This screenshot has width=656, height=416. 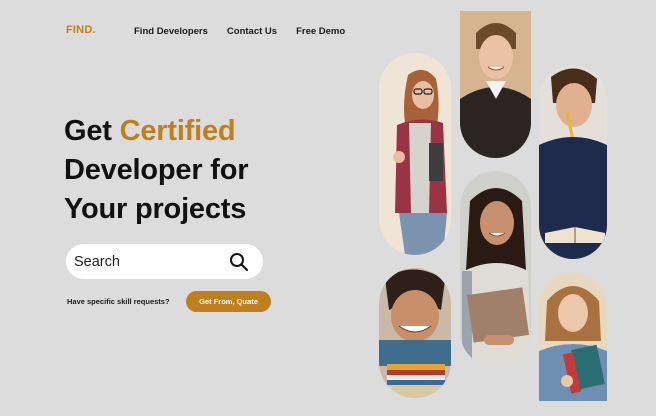 I want to click on photo-woman-glasses-books, so click(x=415, y=154).